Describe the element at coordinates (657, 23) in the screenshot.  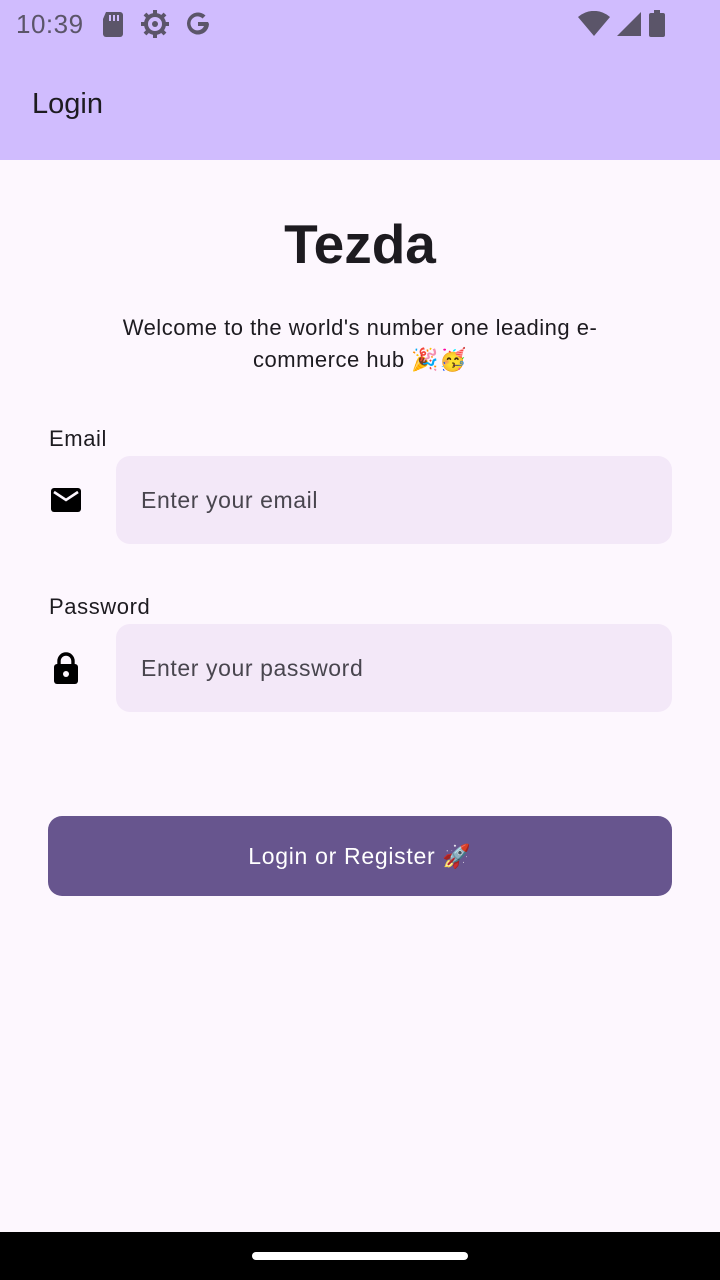
I see `battery-icon` at that location.